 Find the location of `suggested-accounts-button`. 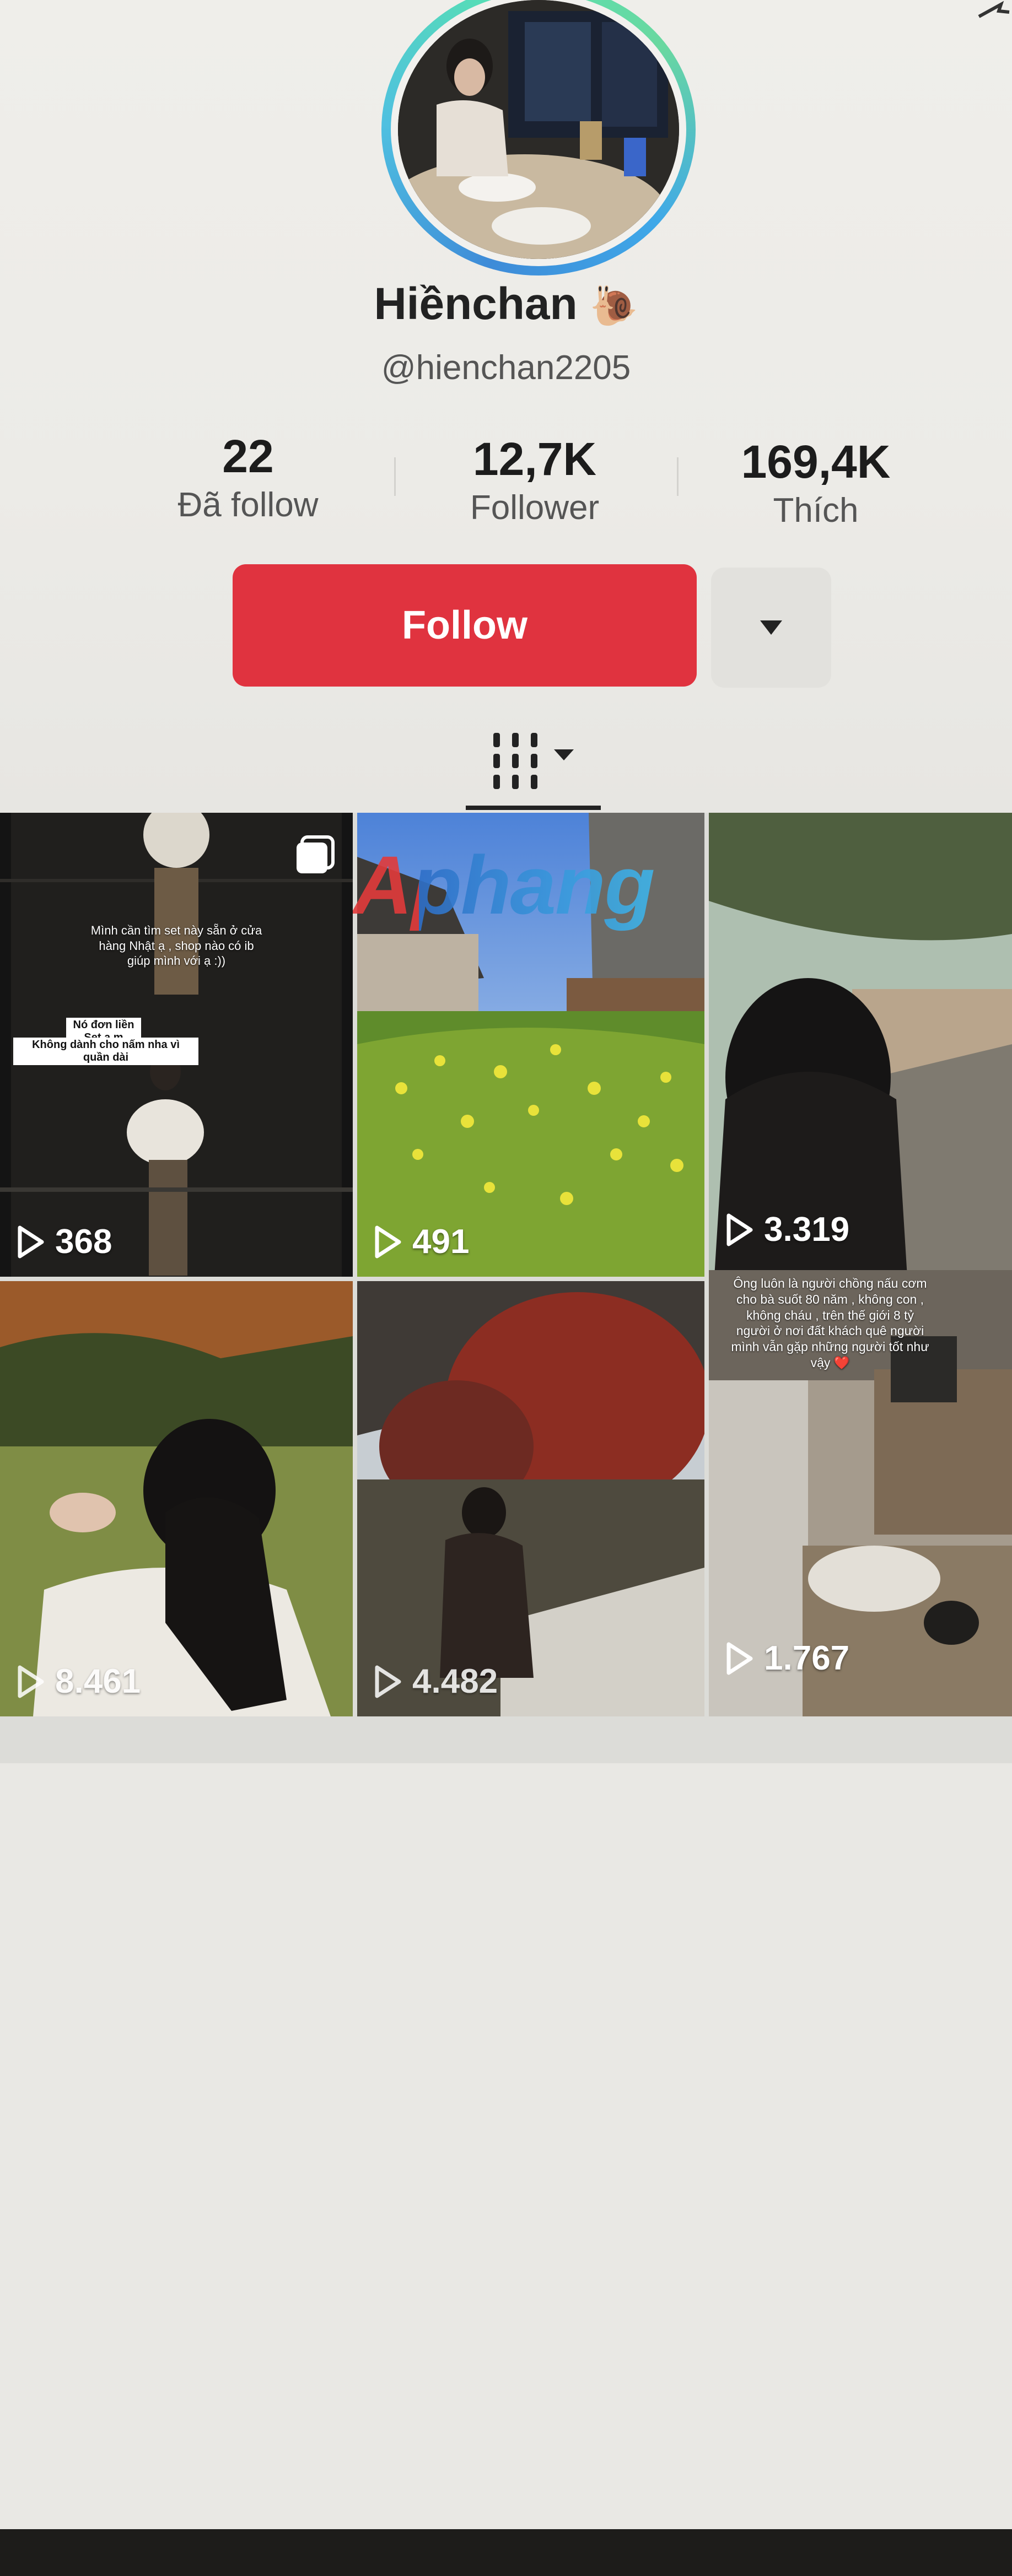

suggested-accounts-button is located at coordinates (771, 628).